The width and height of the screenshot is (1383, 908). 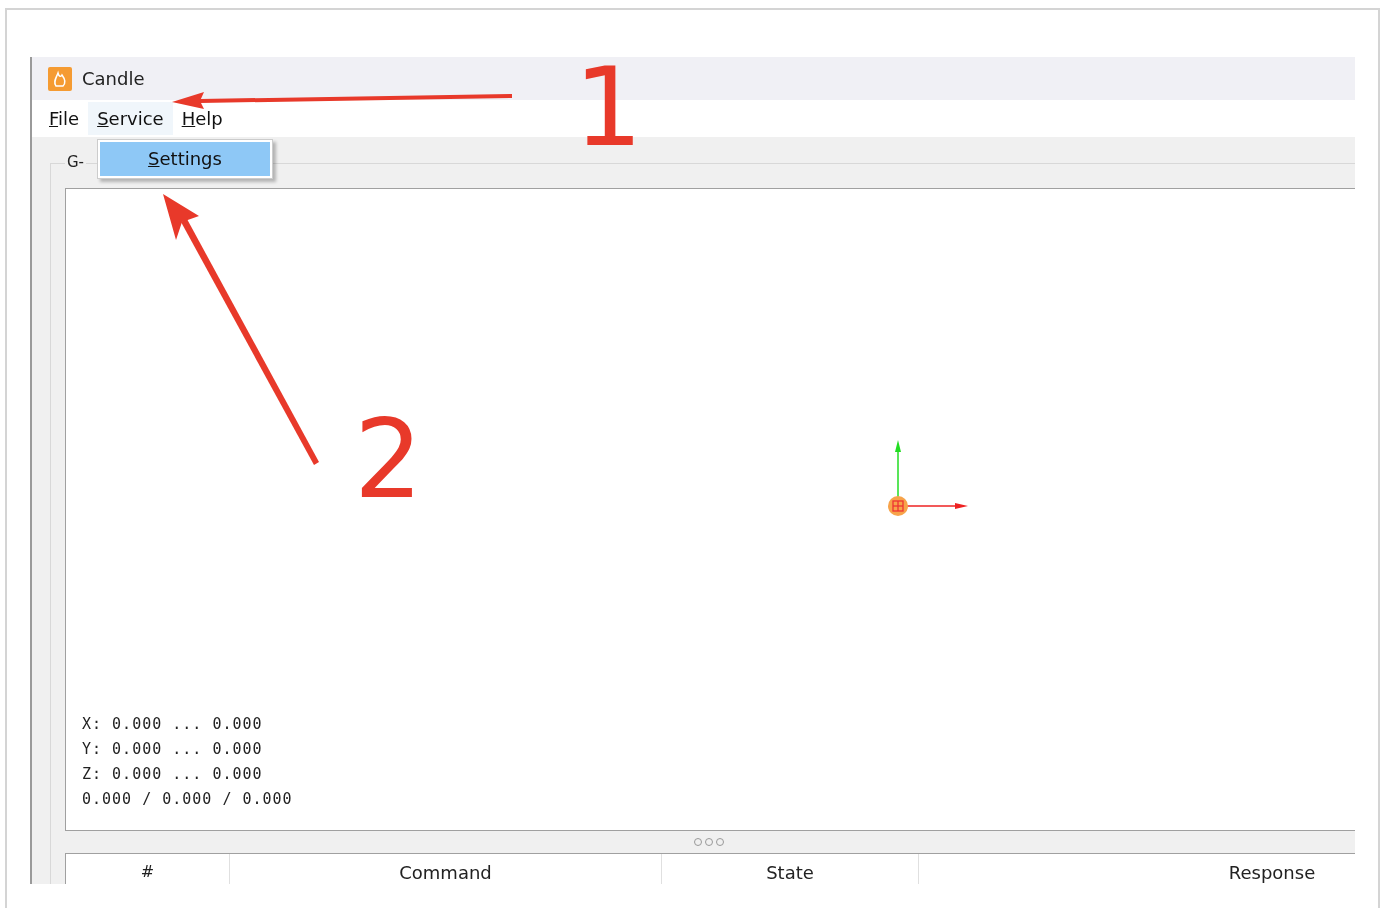 What do you see at coordinates (60, 78) in the screenshot?
I see `flame-icon` at bounding box center [60, 78].